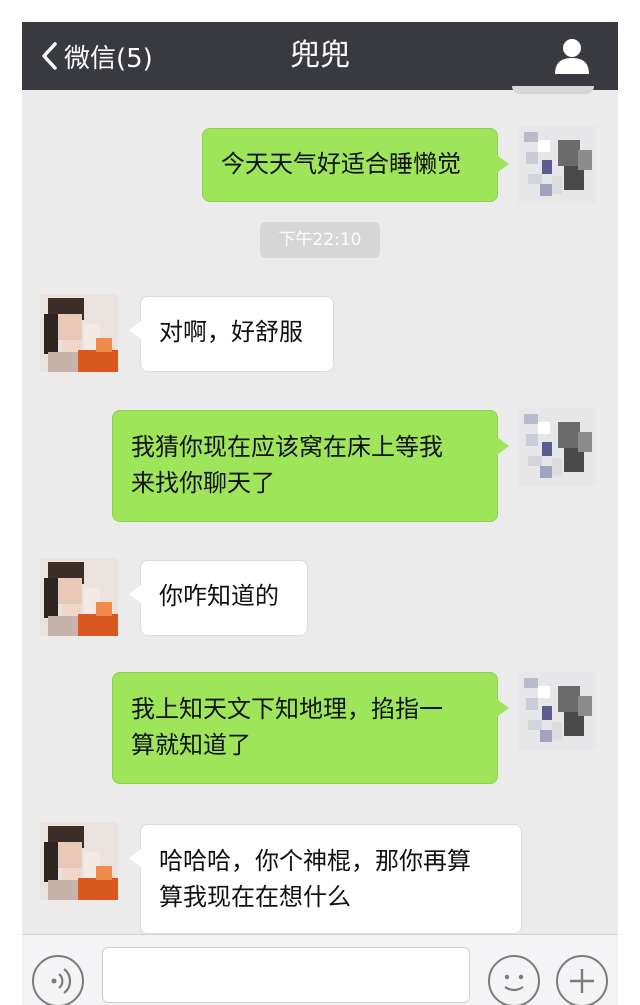 This screenshot has height=1005, width=640. I want to click on message-text-line: 算就知道了, so click(191, 745).